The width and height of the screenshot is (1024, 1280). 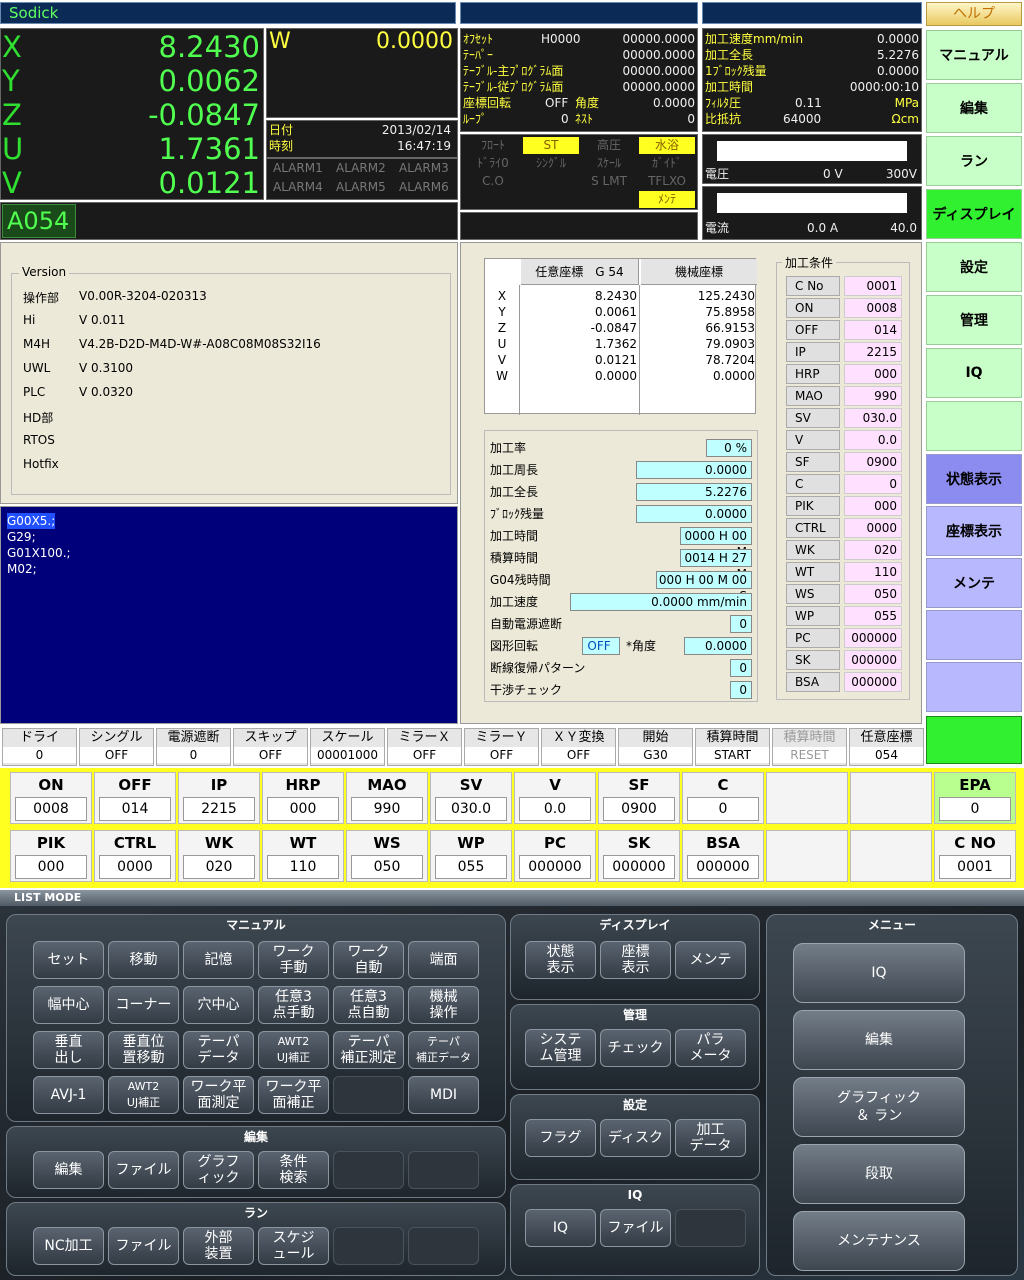 I want to click on condition-row: WK 020, so click(x=845, y=550).